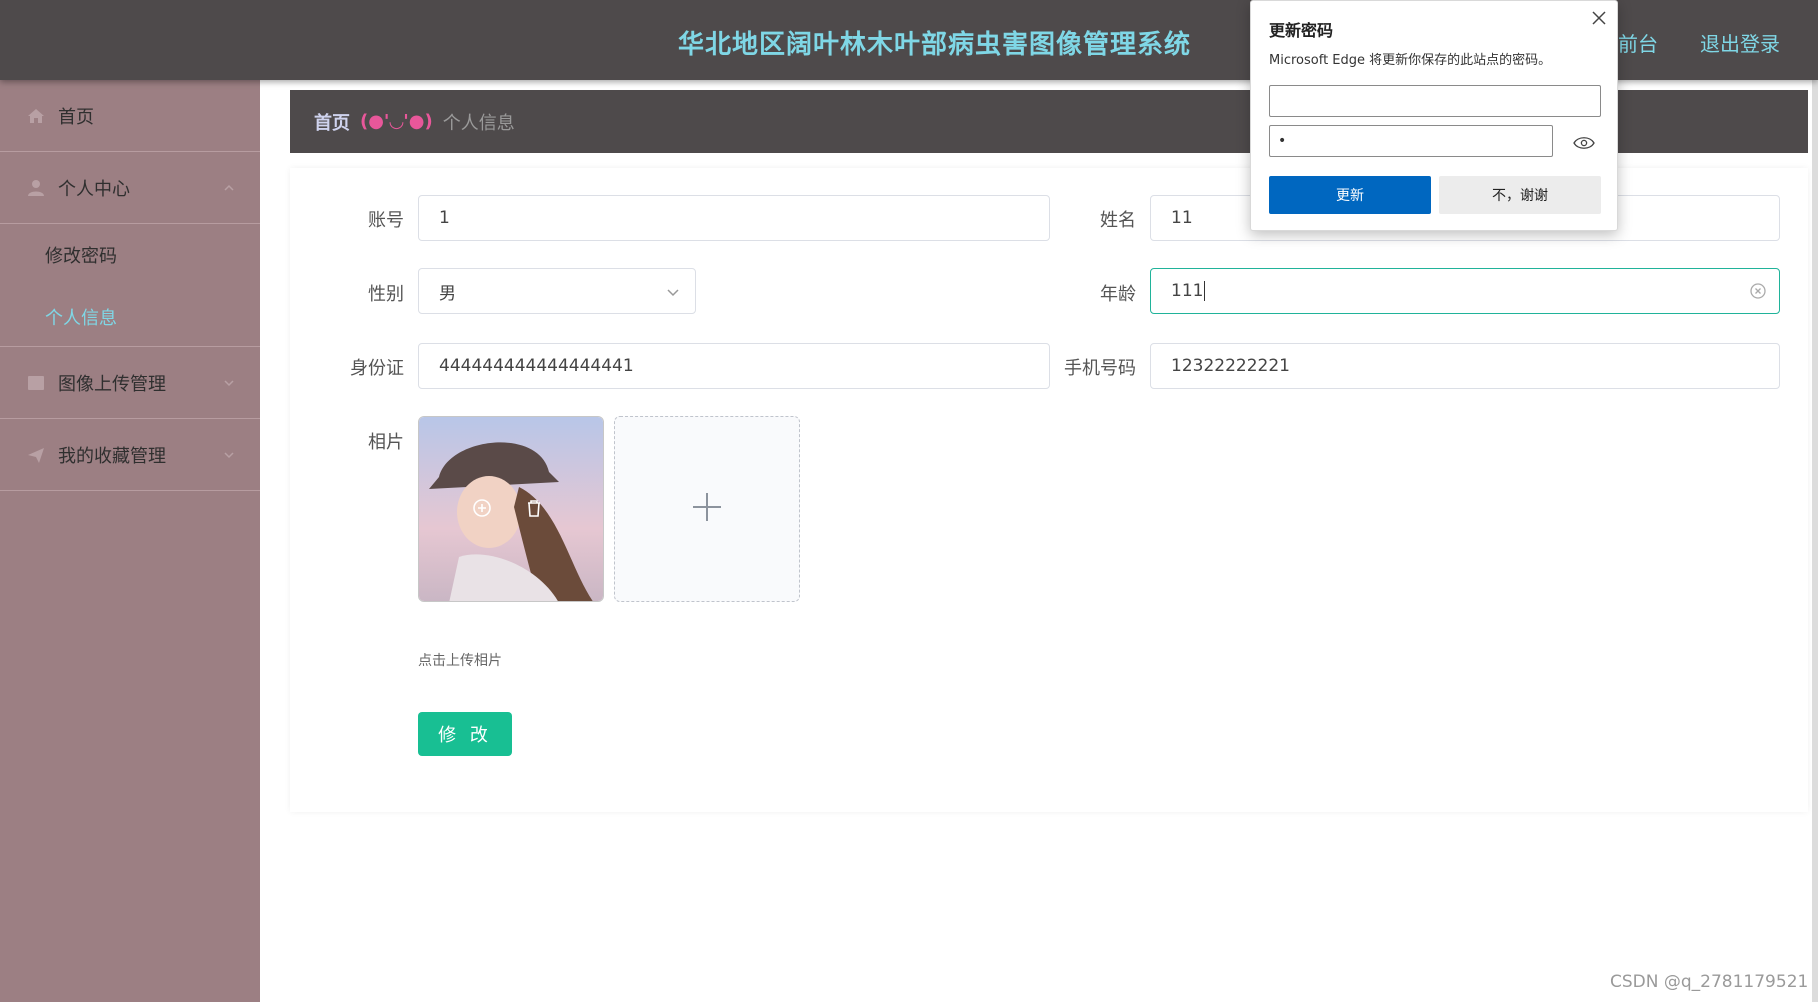  I want to click on id-card-label: 身份证, so click(377, 368).